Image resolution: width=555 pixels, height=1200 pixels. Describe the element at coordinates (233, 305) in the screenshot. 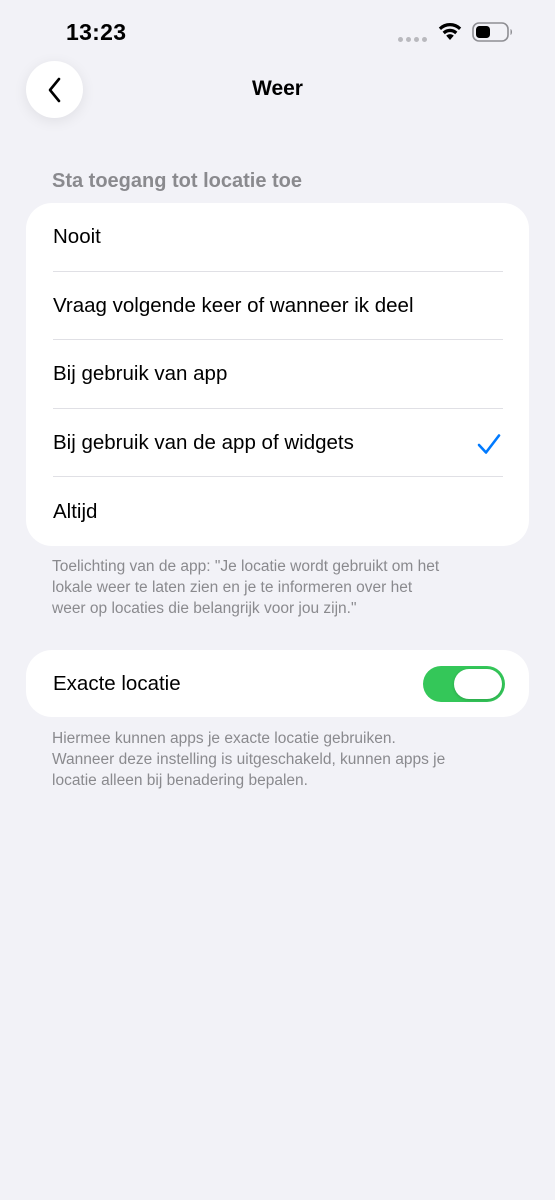

I see `option-label: Vraag volgende keer of wanneer ik deel` at that location.